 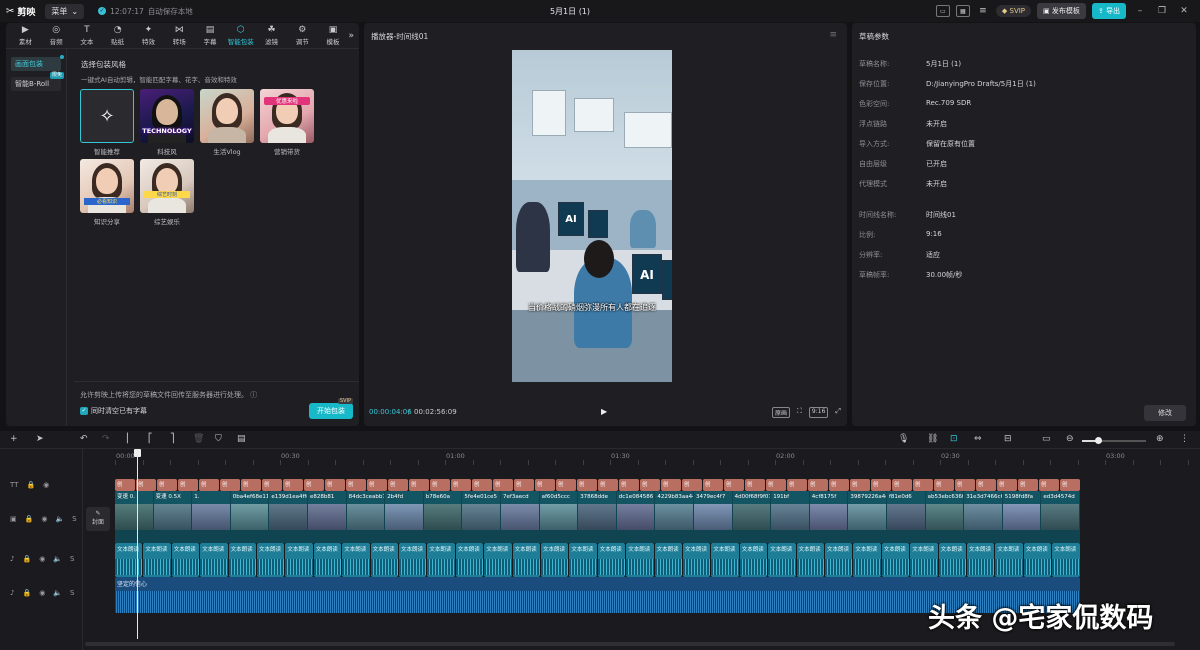 I want to click on template-knowledge: 必看知识 知识分享, so click(x=107, y=192).